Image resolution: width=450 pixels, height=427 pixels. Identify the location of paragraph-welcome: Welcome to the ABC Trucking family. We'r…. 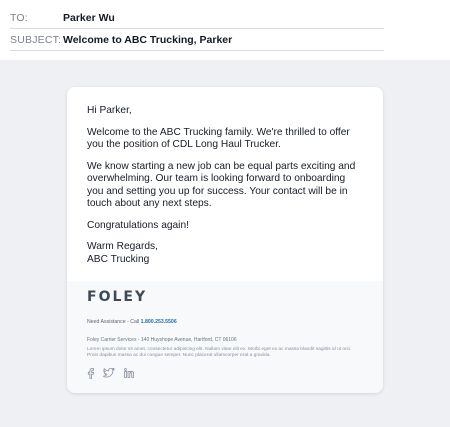
(218, 138).